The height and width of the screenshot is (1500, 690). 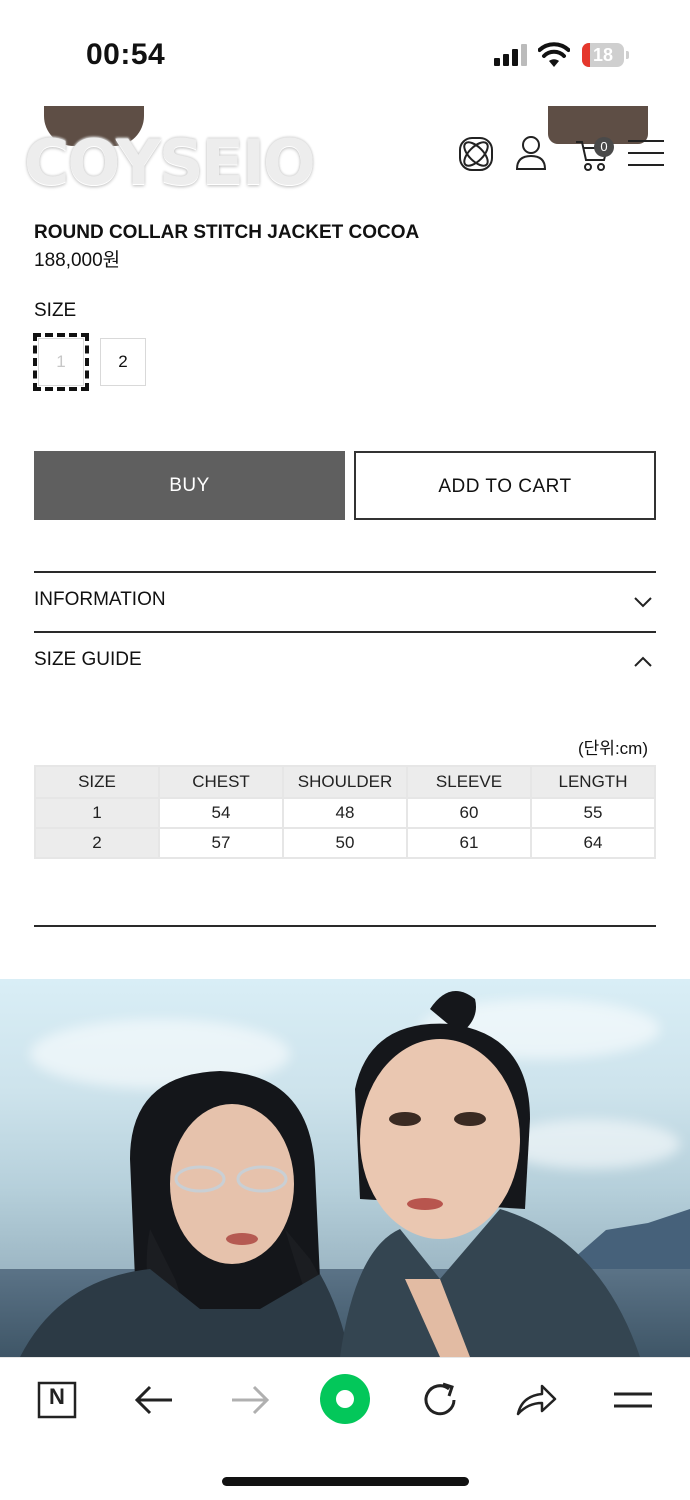 What do you see at coordinates (554, 54) in the screenshot?
I see `wifi-icon` at bounding box center [554, 54].